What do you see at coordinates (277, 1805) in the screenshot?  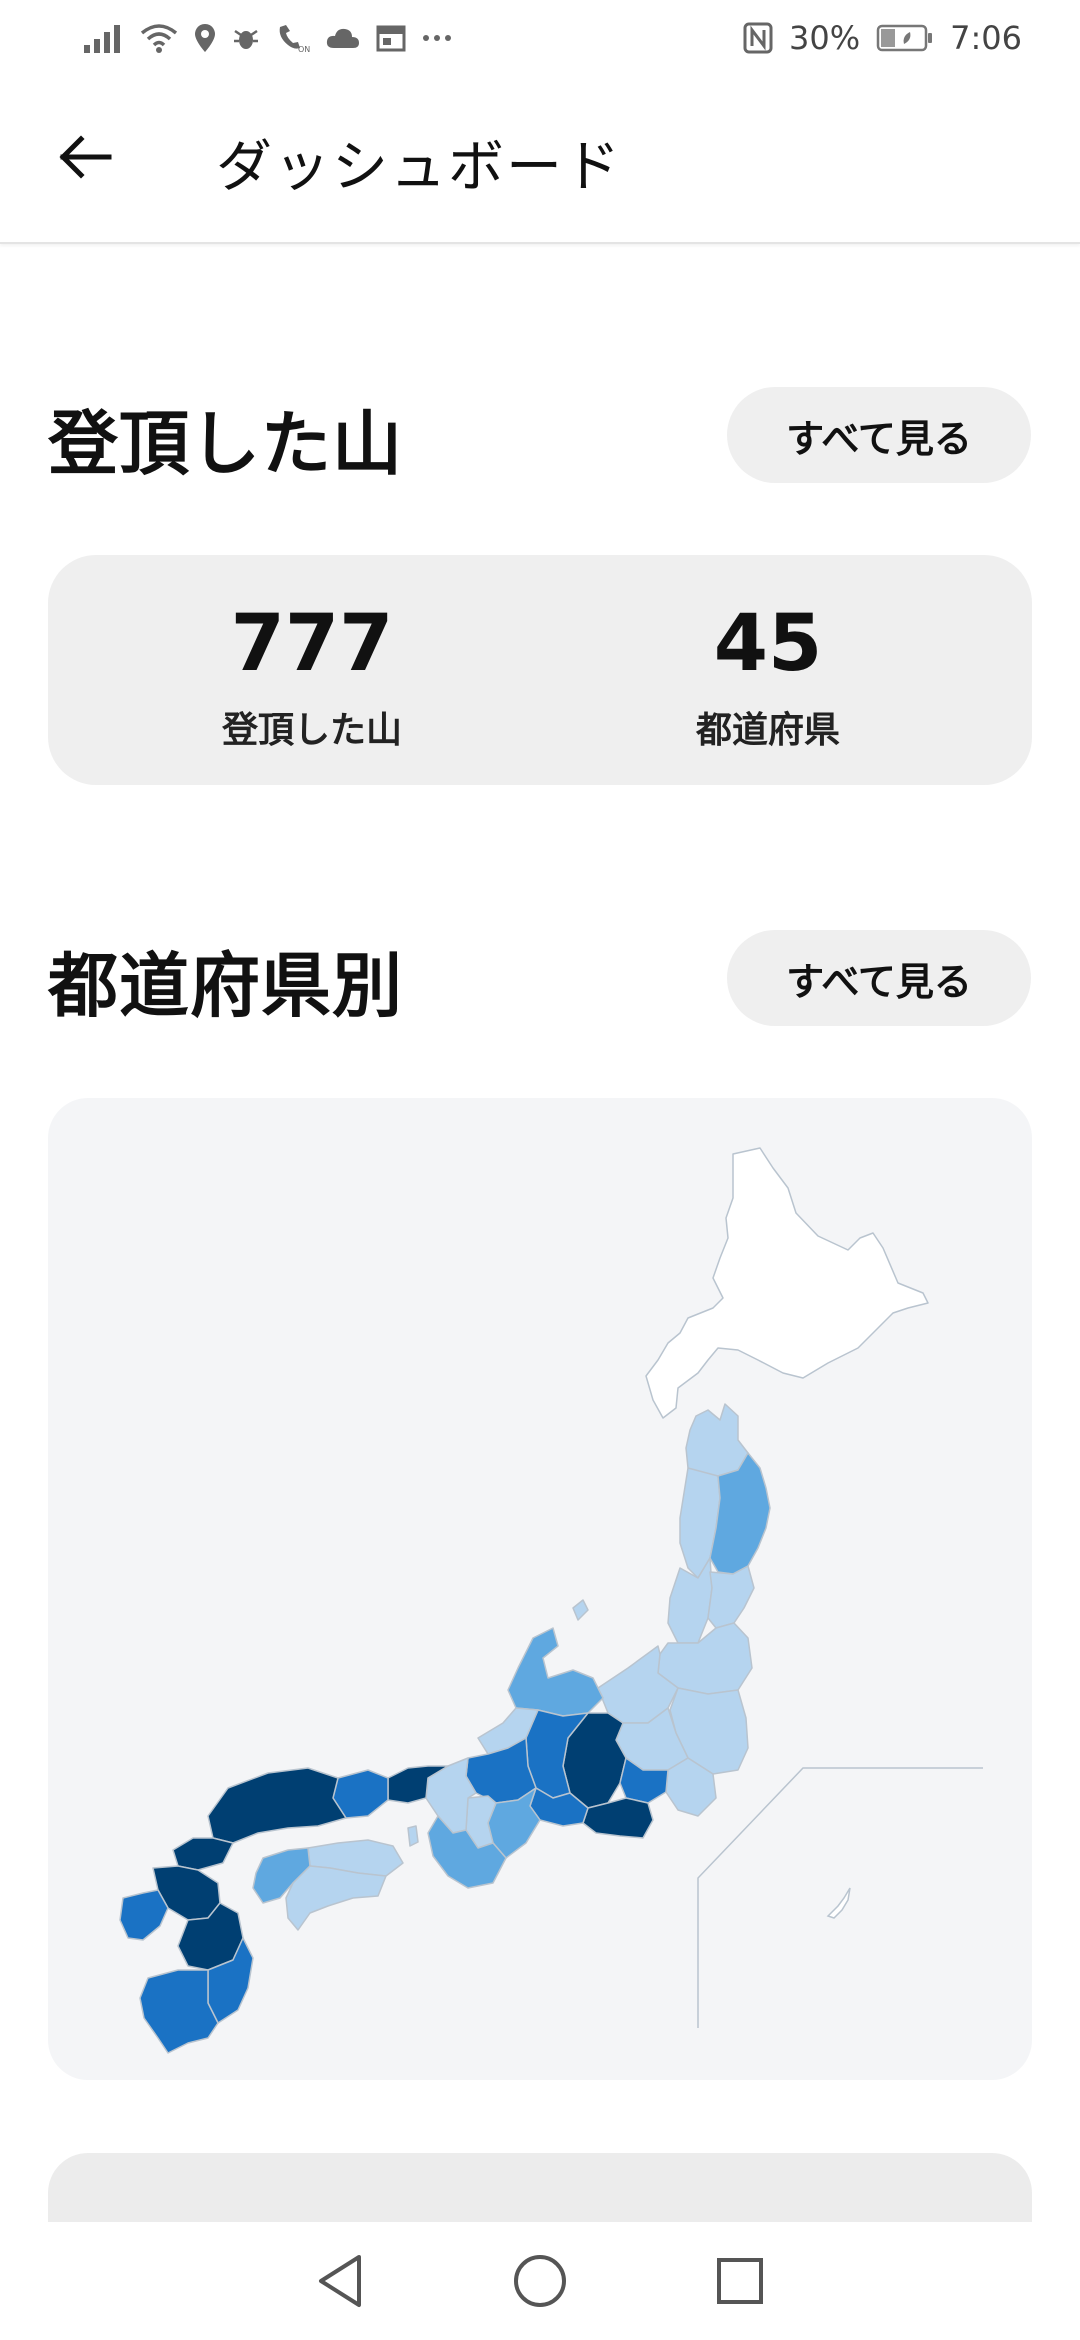 I see `region-yamaguchi` at bounding box center [277, 1805].